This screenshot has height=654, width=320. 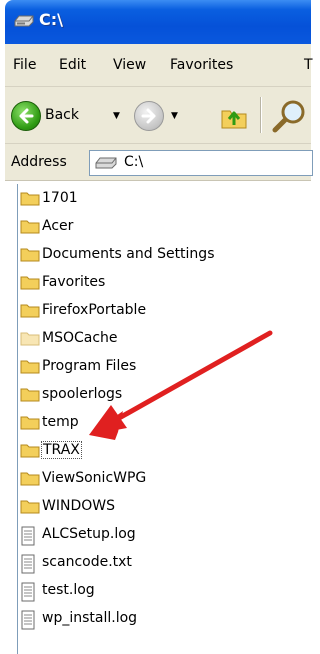 I want to click on folder-up-icon, so click(x=234, y=118).